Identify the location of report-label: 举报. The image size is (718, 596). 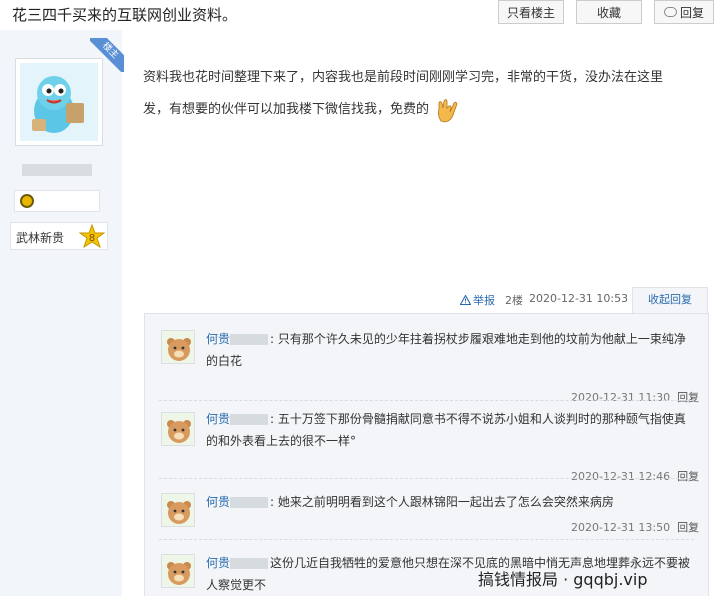
(484, 300).